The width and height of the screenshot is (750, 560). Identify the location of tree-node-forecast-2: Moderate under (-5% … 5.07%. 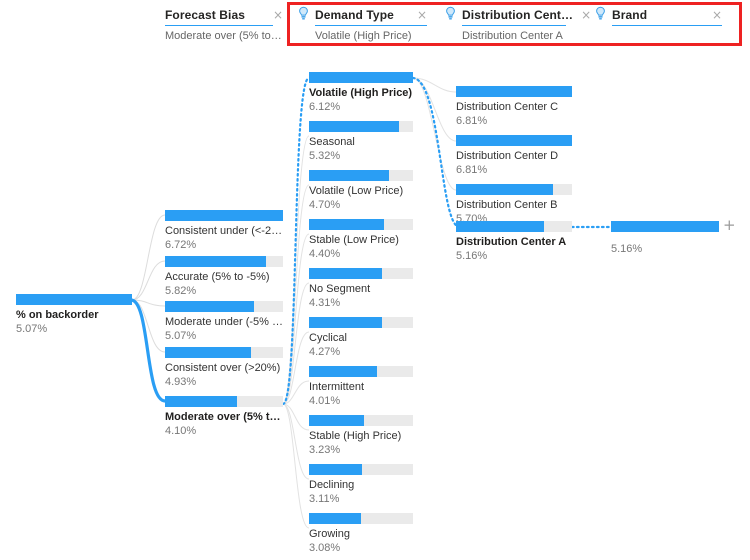
(224, 322).